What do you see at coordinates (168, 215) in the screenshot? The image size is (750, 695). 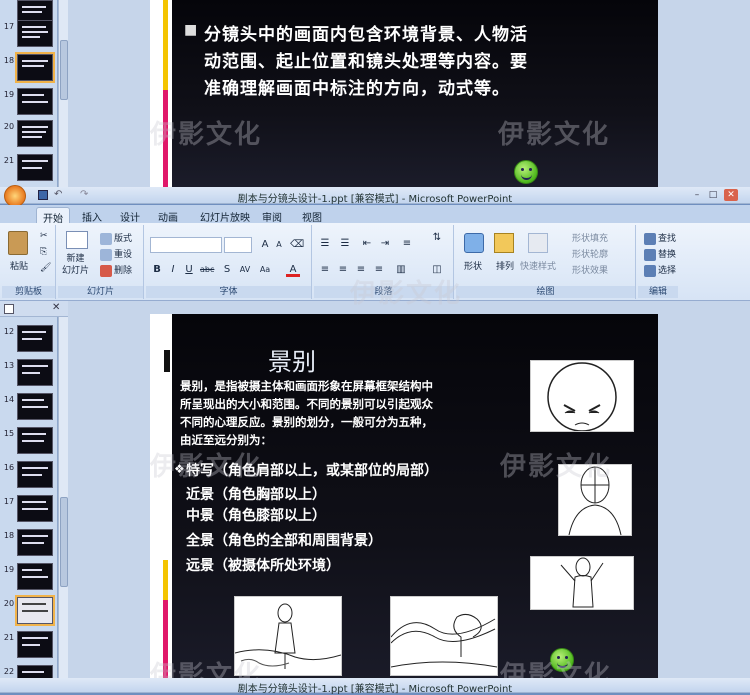 I see `tab-animation: 动画` at bounding box center [168, 215].